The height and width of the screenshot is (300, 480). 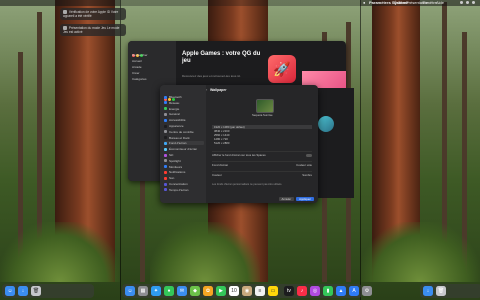 What do you see at coordinates (304, 165) in the screenshot?
I see `option-value: Couleur unie` at bounding box center [304, 165].